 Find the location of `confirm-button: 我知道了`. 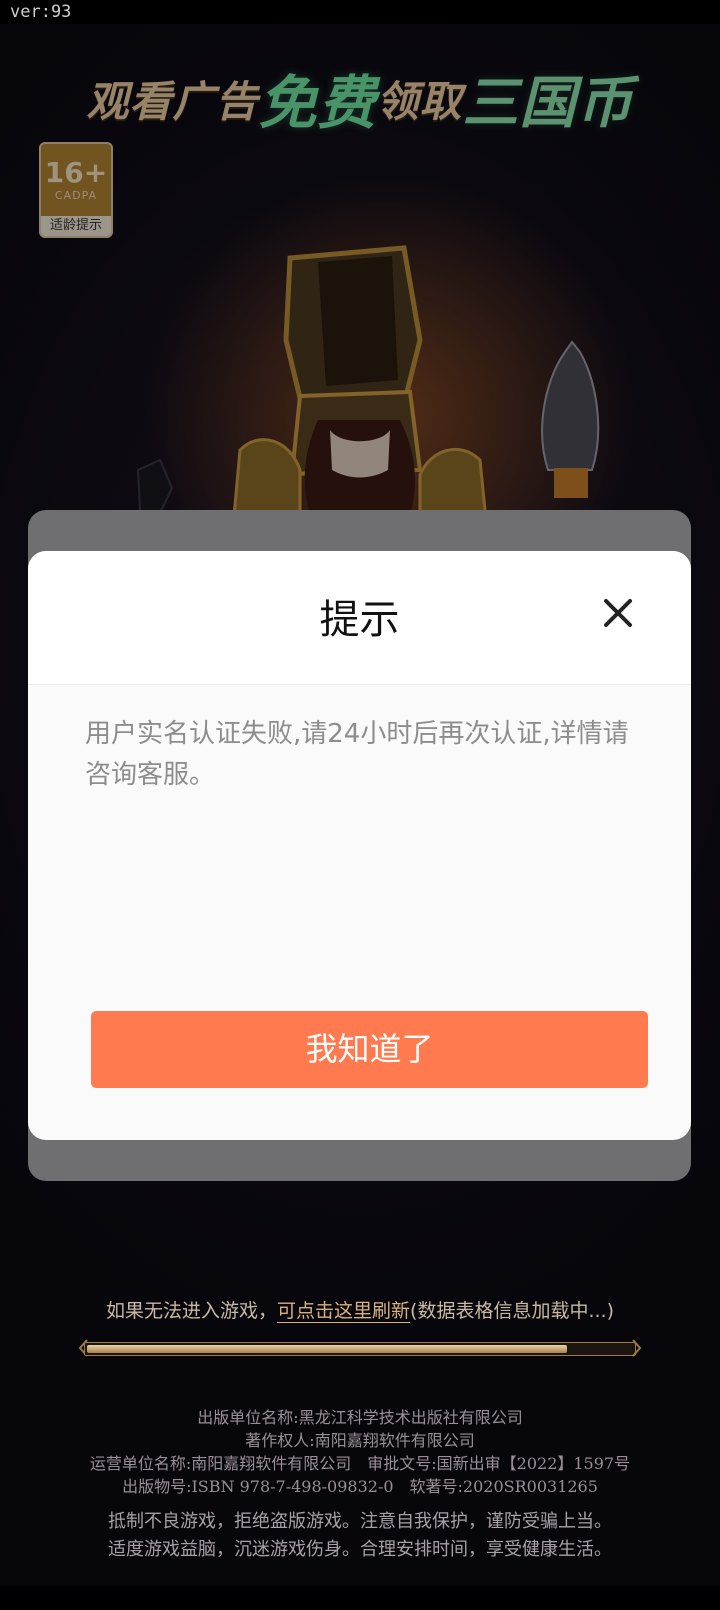

confirm-button: 我知道了 is located at coordinates (369, 1049).